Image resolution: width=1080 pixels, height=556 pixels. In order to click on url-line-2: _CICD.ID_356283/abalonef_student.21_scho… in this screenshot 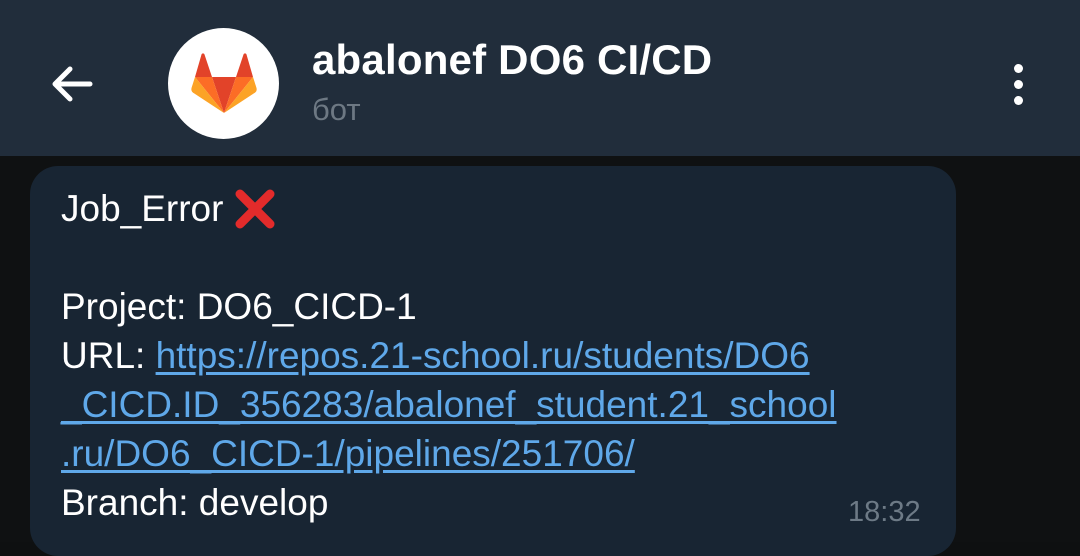, I will do `click(493, 404)`.